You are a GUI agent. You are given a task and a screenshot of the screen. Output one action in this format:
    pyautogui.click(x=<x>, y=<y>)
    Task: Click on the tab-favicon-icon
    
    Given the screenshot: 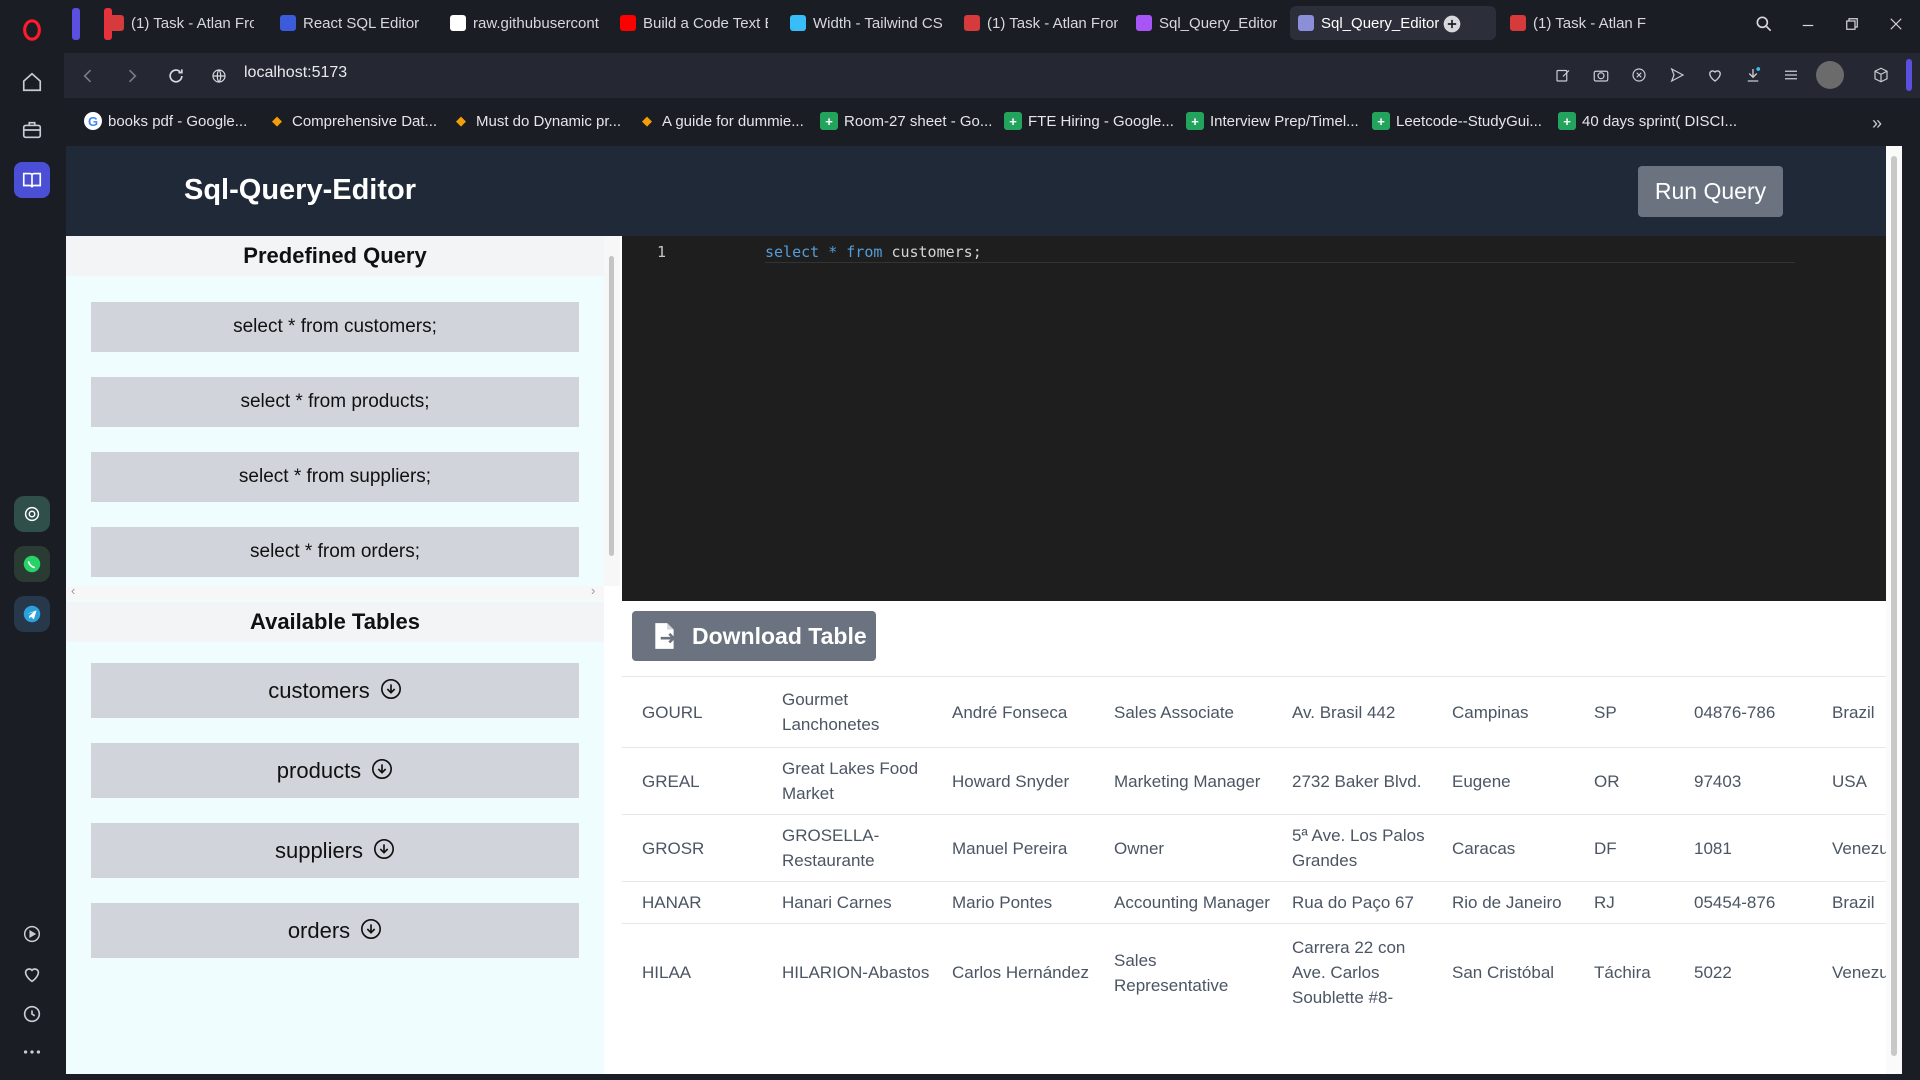 What is the action you would take?
    pyautogui.click(x=1306, y=23)
    